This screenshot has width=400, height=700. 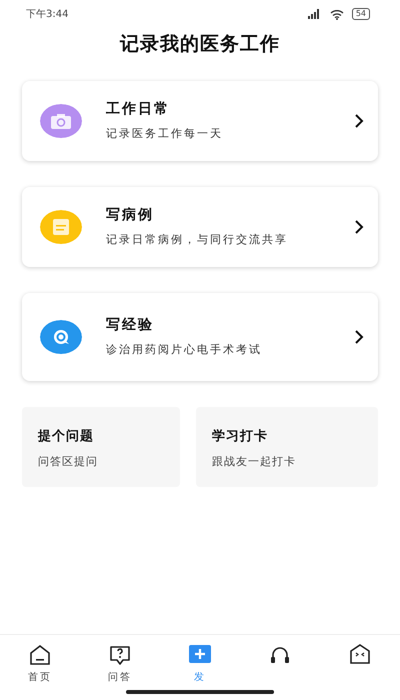 What do you see at coordinates (200, 654) in the screenshot?
I see `add-icon` at bounding box center [200, 654].